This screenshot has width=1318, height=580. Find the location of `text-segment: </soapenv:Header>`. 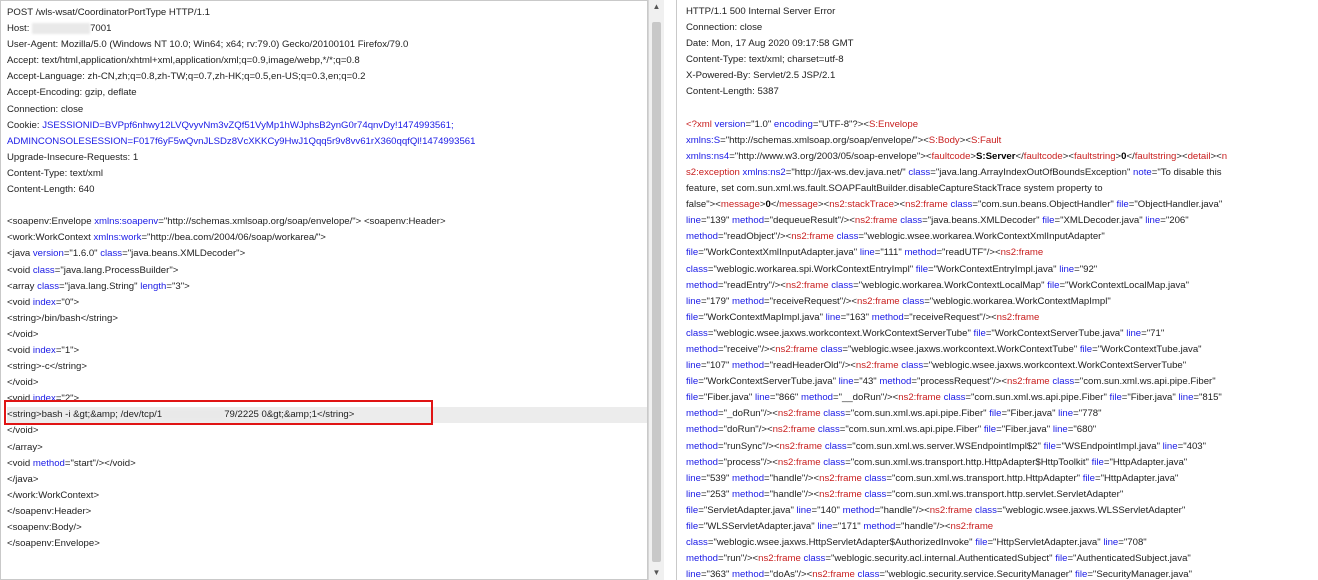

text-segment: </soapenv:Header> is located at coordinates (49, 511).